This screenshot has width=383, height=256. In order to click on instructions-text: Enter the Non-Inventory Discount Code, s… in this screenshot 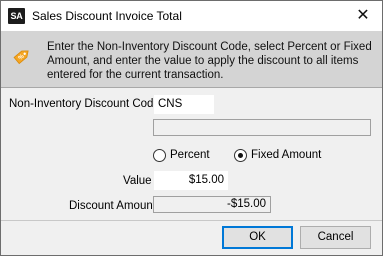, I will do `click(209, 61)`.